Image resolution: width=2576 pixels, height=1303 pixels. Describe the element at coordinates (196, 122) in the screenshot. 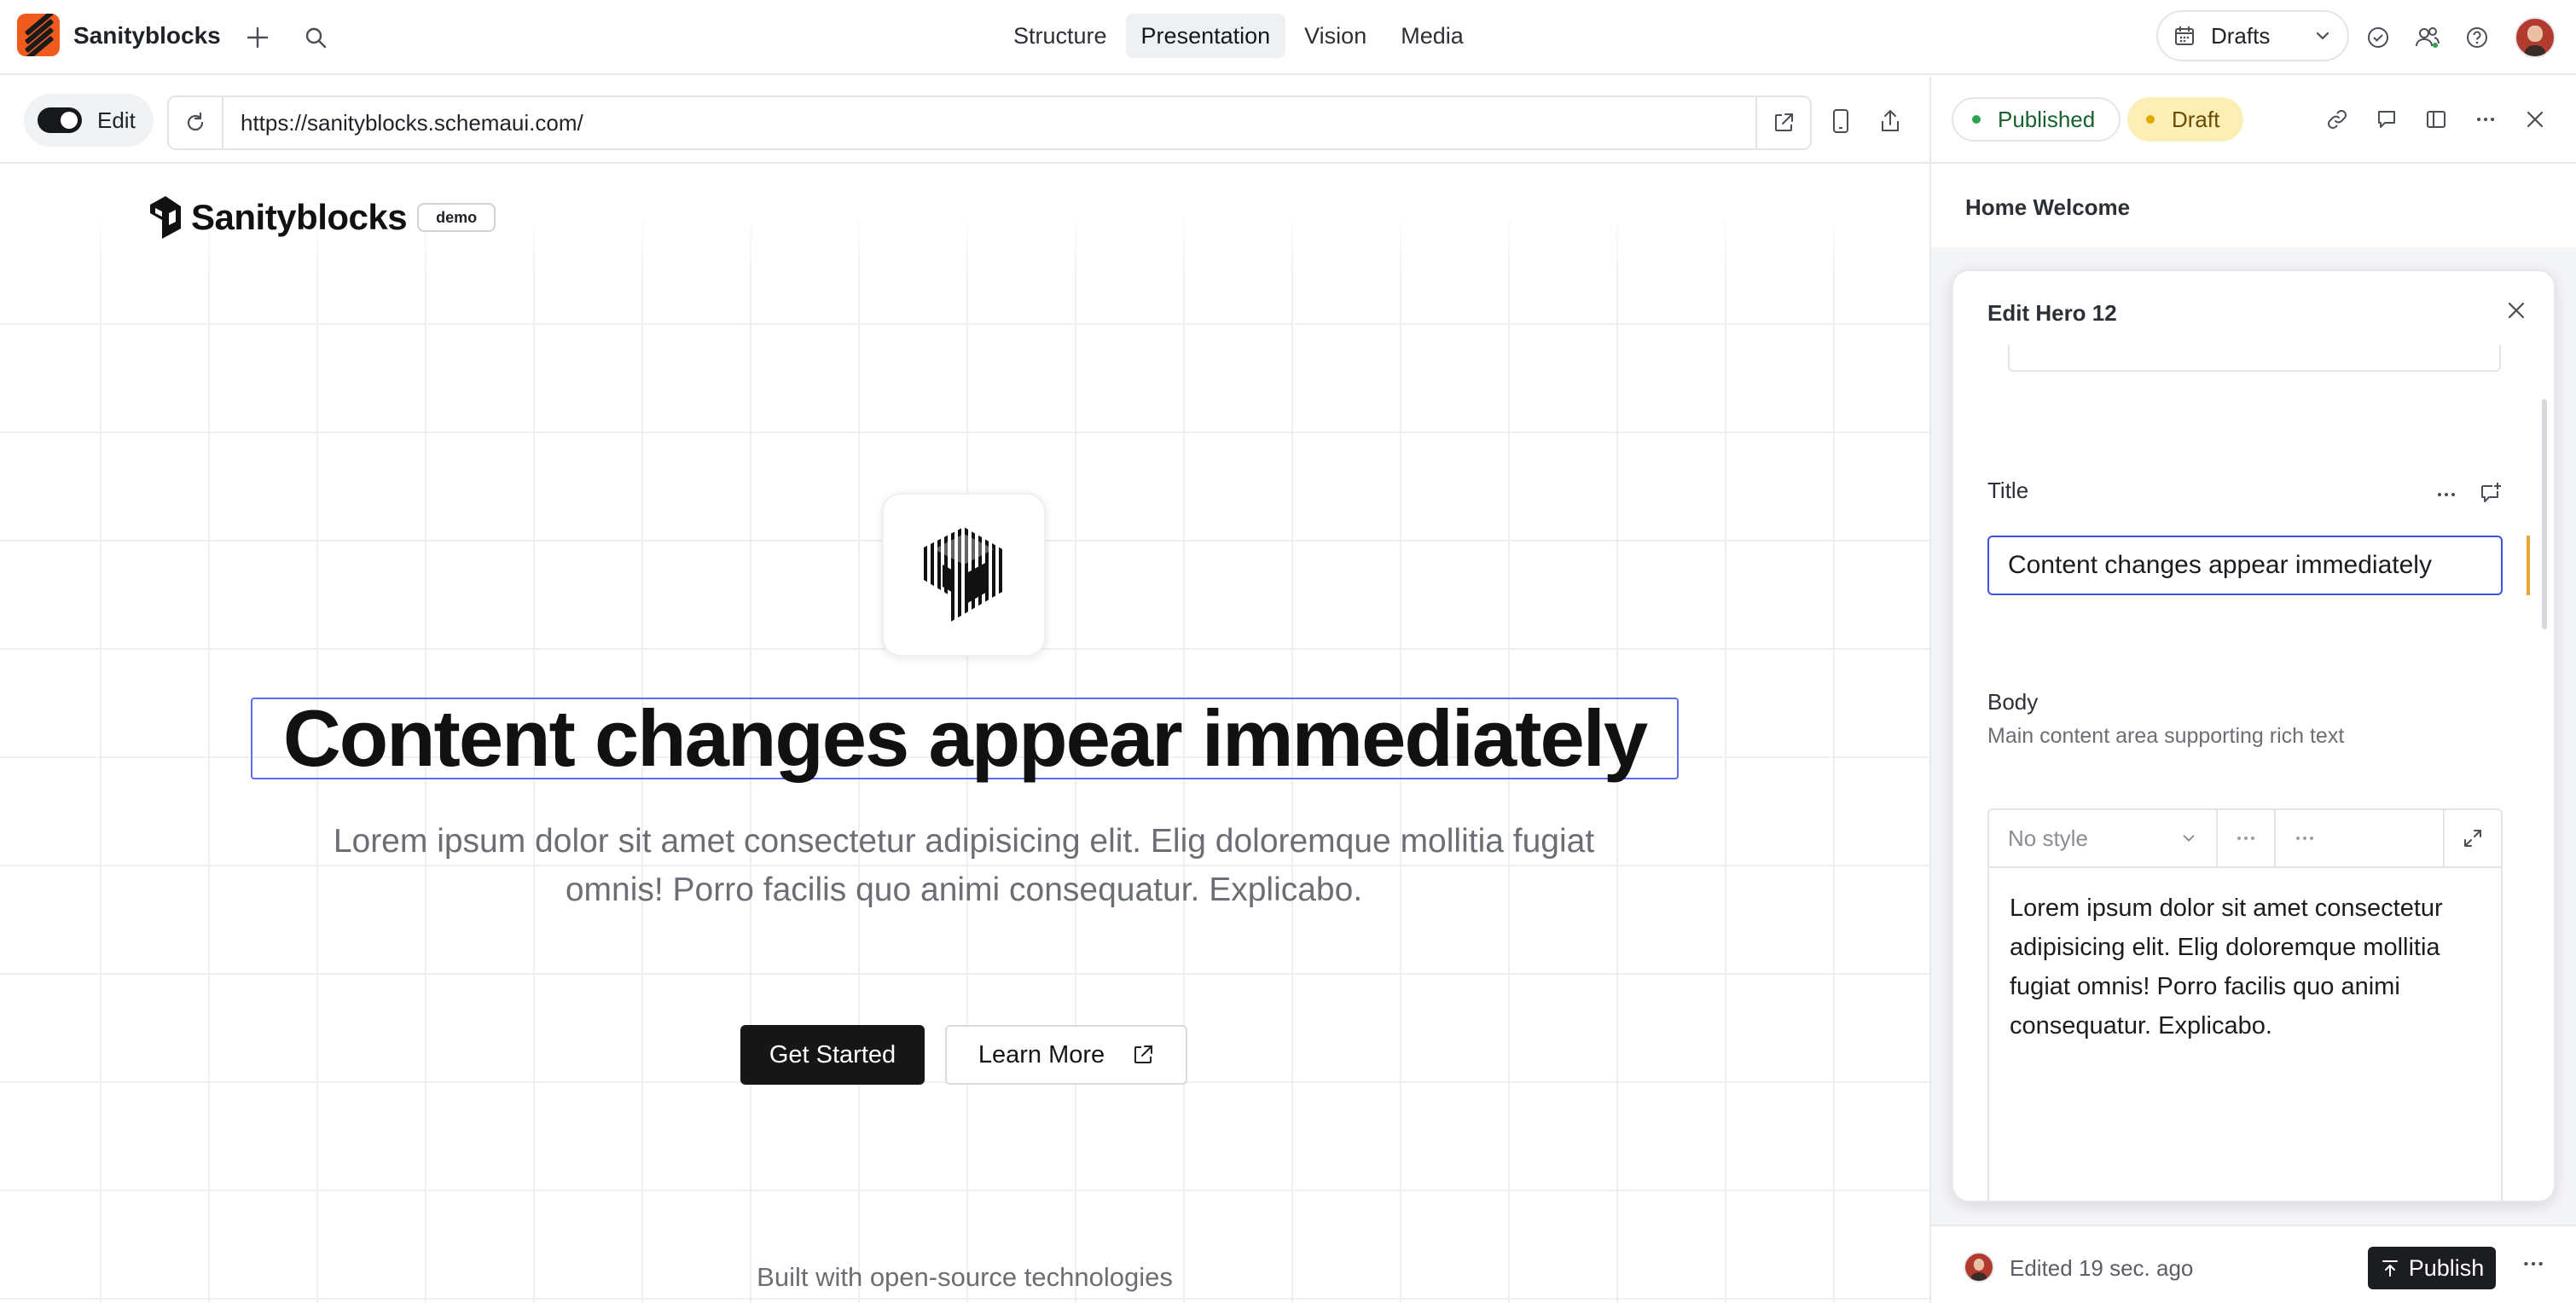

I see `refresh-icon` at that location.